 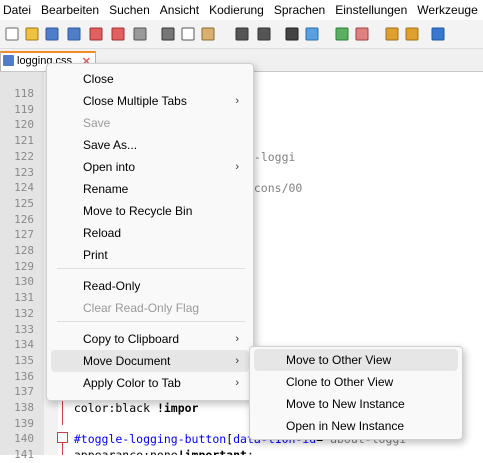 I want to click on wrap-icon, so click(x=438, y=34).